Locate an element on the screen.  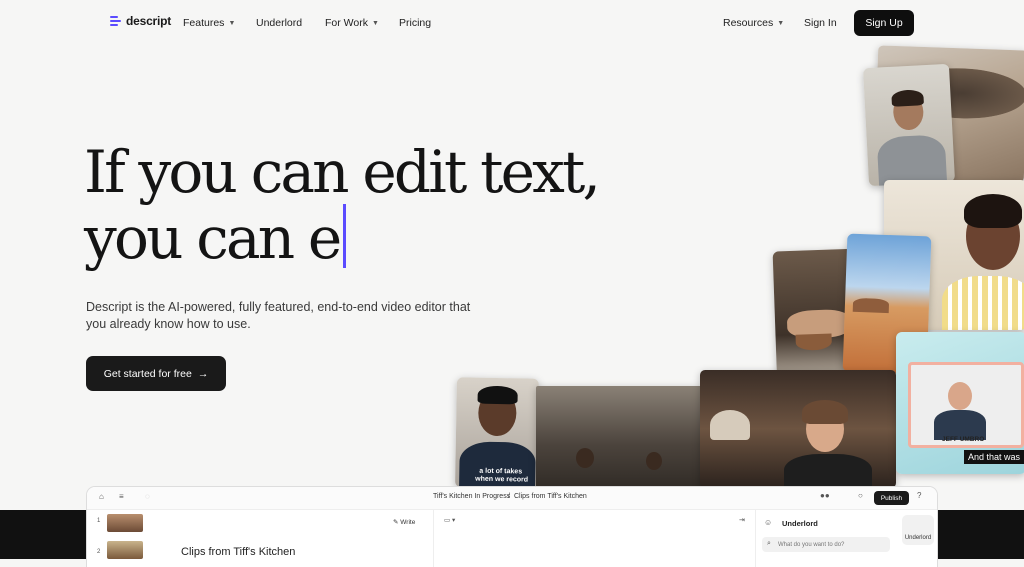
nav-pricing: Pricing is located at coordinates (415, 23).